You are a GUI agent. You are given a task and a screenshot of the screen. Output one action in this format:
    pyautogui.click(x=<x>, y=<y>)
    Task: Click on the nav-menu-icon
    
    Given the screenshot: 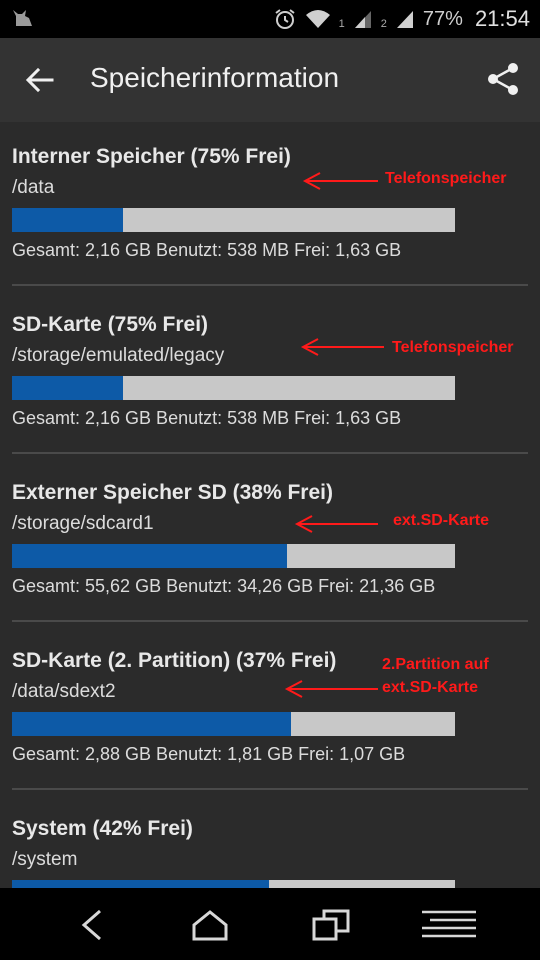 What is the action you would take?
    pyautogui.click(x=449, y=925)
    